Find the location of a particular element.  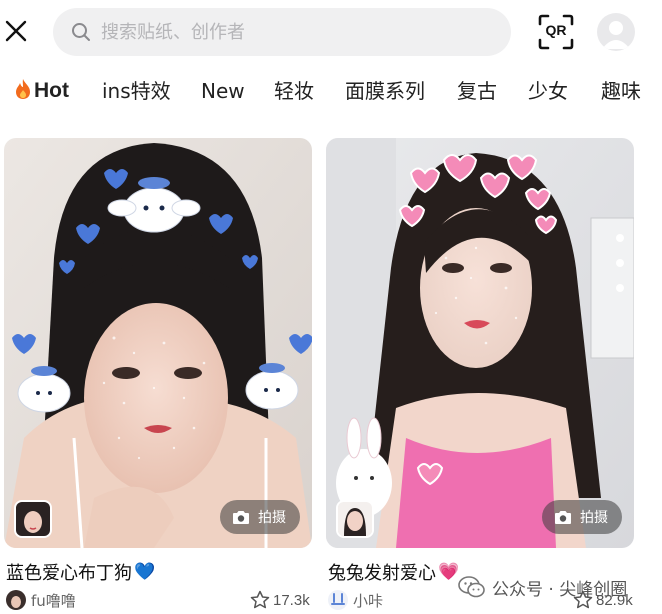

effect-title-text: 蓝色爱心布丁狗 is located at coordinates (69, 573).